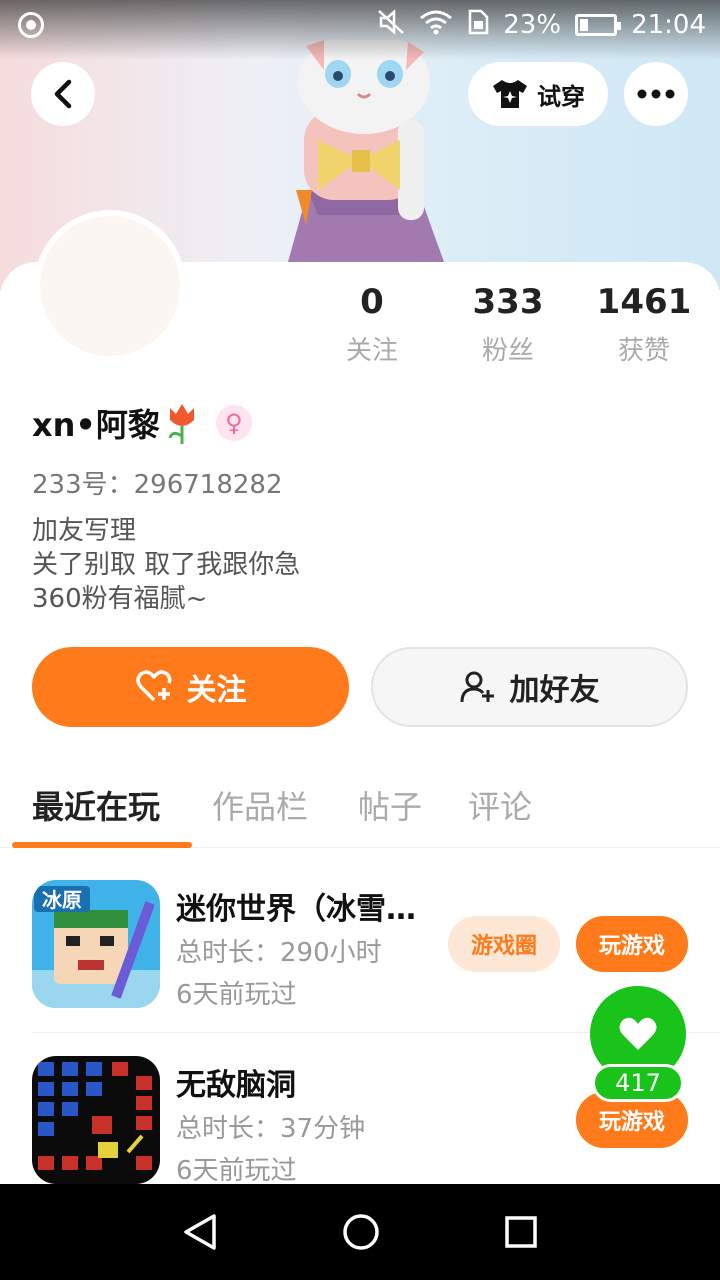 This screenshot has width=720, height=1280. Describe the element at coordinates (279, 953) in the screenshot. I see `game-playtime: 总时长：290小时` at that location.